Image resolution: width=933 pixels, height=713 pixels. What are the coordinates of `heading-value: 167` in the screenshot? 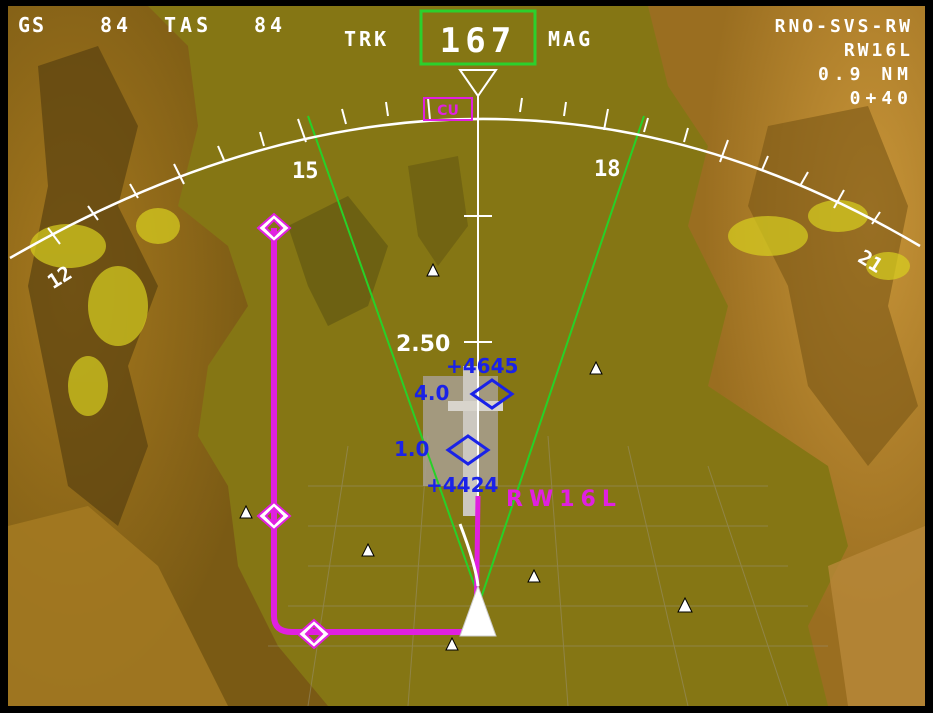 It's located at (478, 41).